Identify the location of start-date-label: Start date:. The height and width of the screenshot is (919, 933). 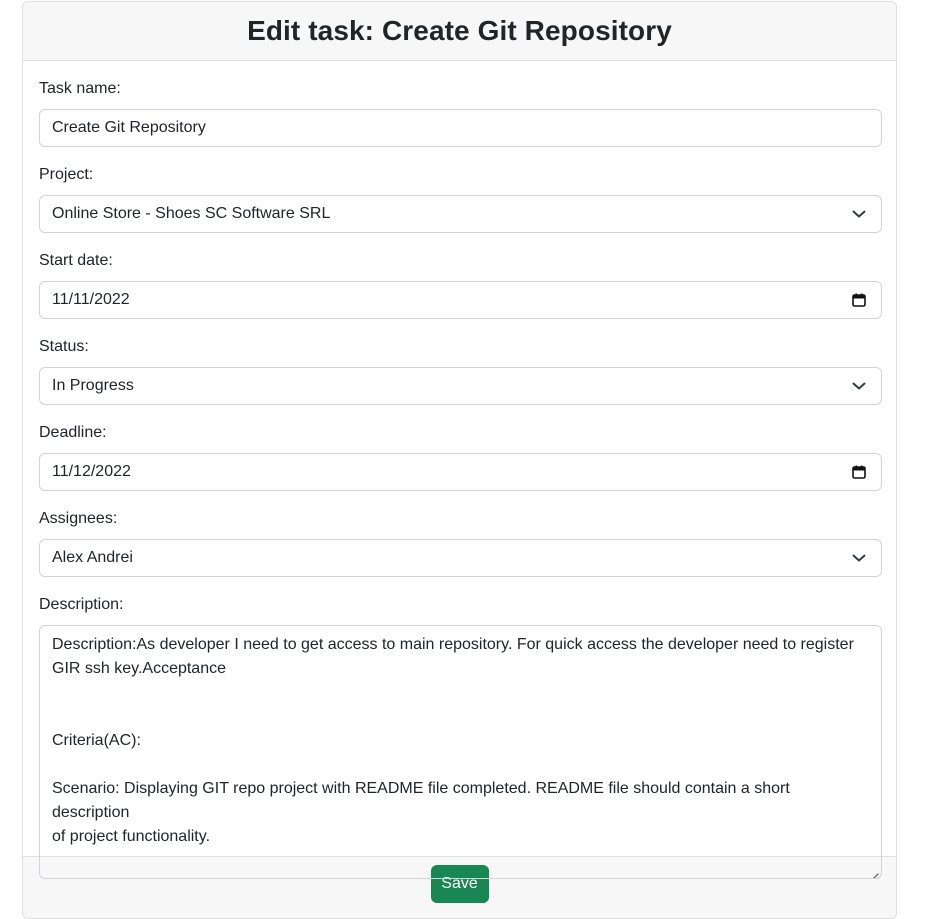
(76, 260).